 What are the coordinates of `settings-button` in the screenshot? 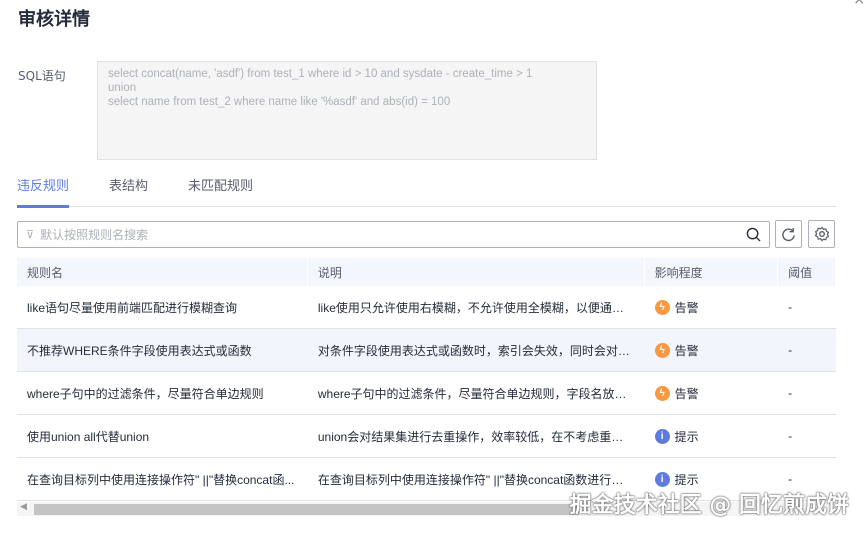 It's located at (821, 234).